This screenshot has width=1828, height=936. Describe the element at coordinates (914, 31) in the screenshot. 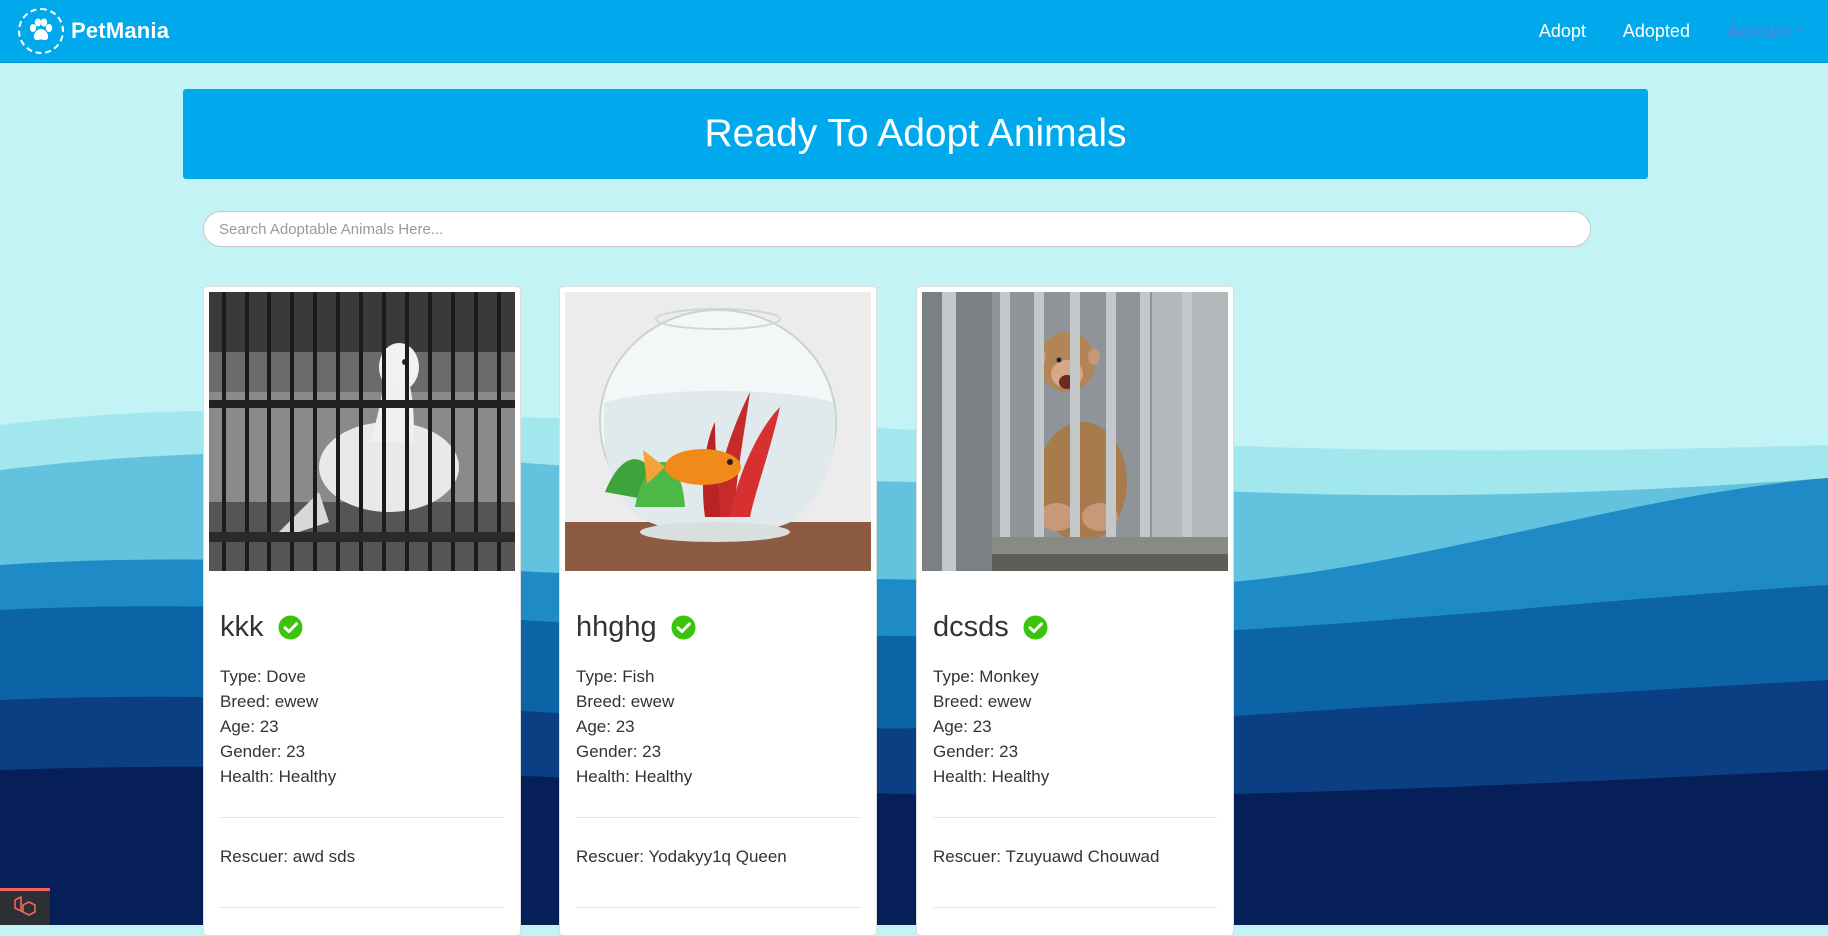

I see `top-navbar: PetMania Adopt Adopted Account` at that location.